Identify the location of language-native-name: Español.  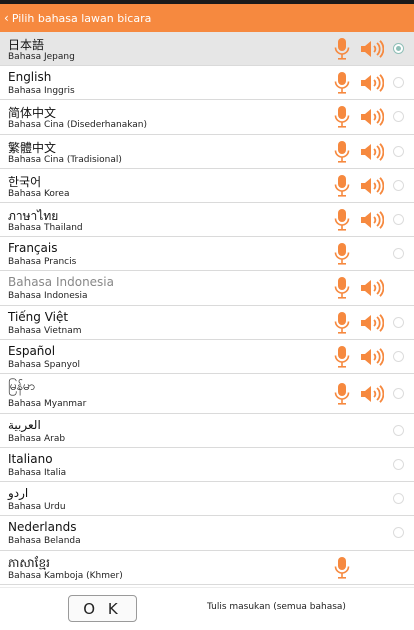
(32, 350).